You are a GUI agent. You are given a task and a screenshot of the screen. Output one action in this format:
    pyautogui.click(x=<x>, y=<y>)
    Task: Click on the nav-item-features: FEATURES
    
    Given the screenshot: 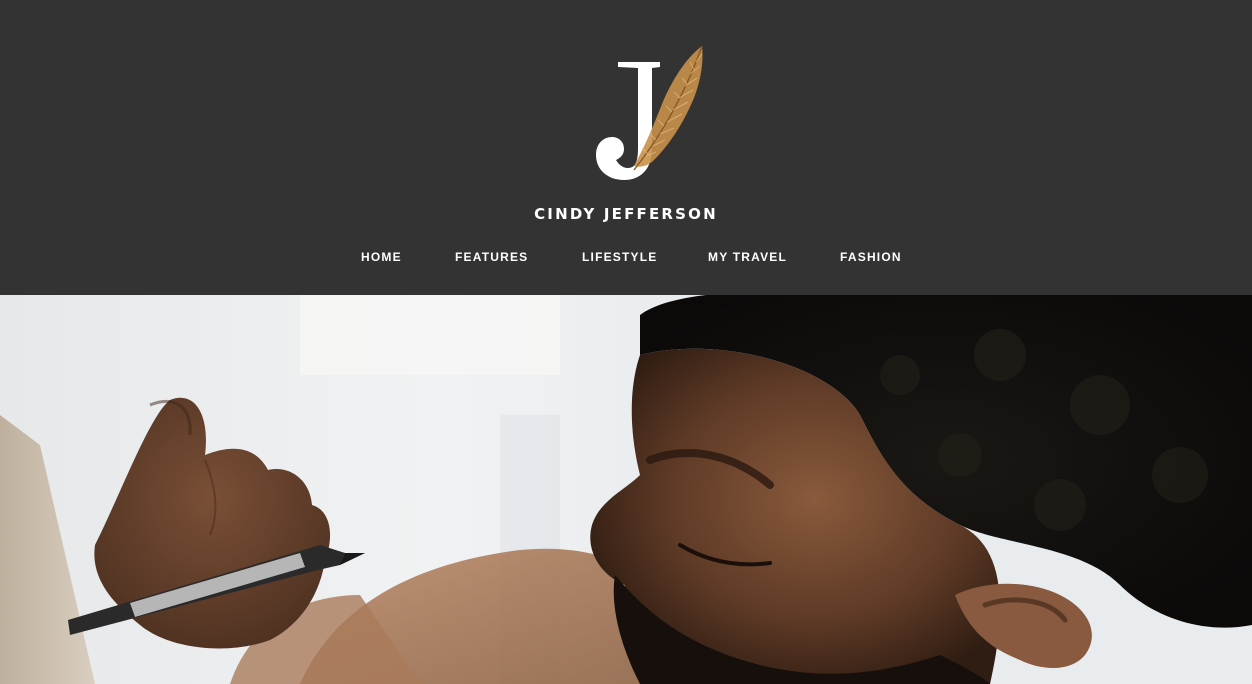 What is the action you would take?
    pyautogui.click(x=491, y=257)
    